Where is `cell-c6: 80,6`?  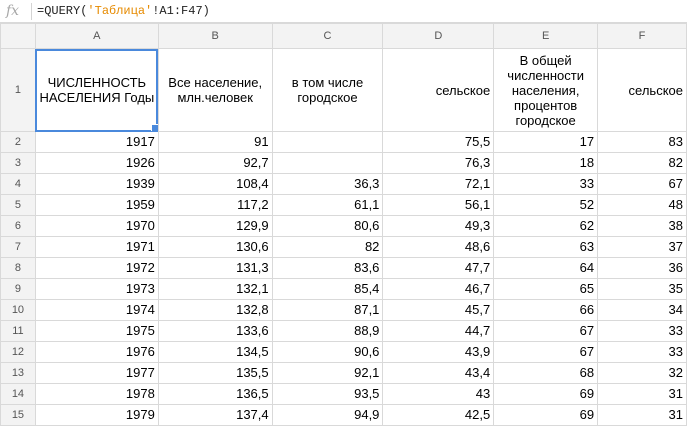
cell-c6: 80,6 is located at coordinates (327, 226).